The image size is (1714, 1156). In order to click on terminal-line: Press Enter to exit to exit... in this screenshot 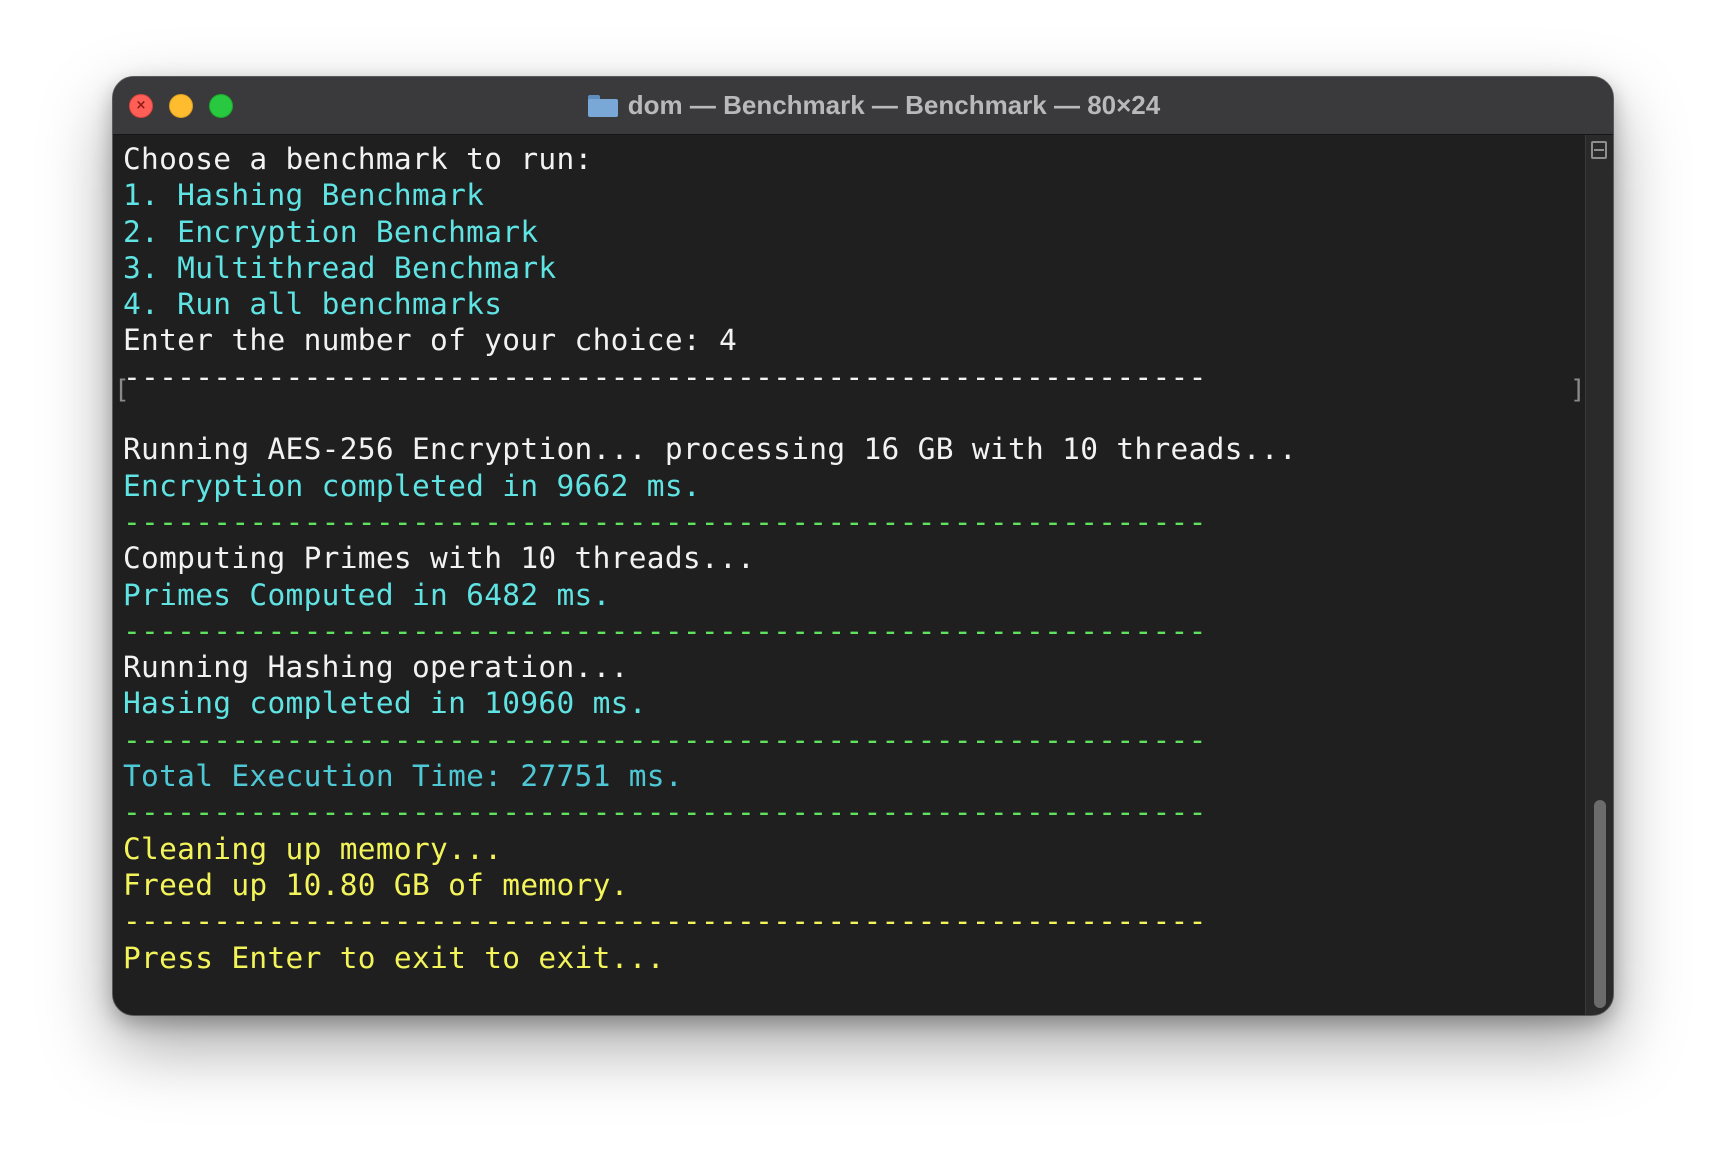, I will do `click(394, 957)`.